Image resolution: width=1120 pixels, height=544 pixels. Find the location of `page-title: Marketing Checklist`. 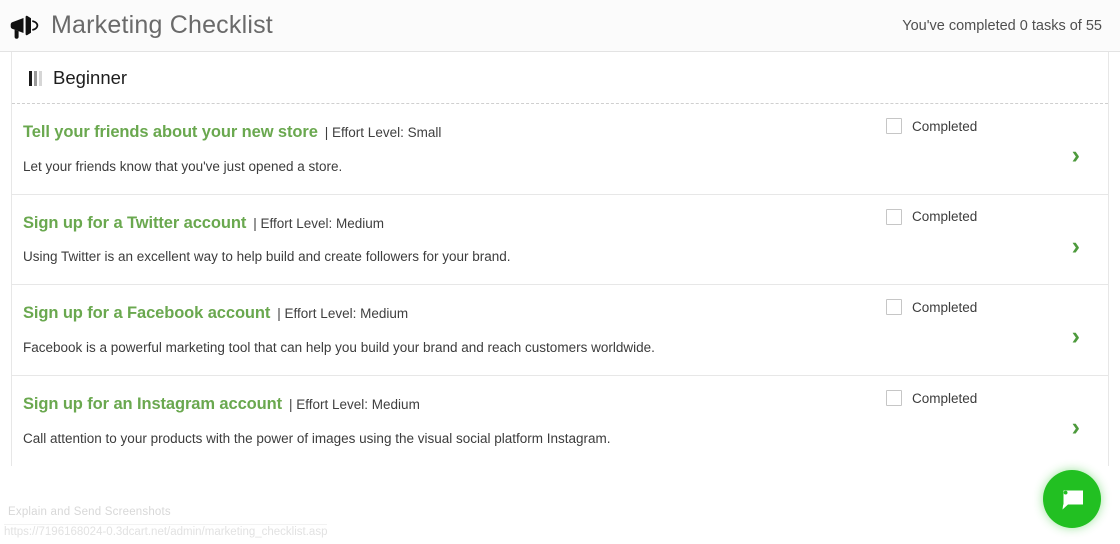

page-title: Marketing Checklist is located at coordinates (162, 25).